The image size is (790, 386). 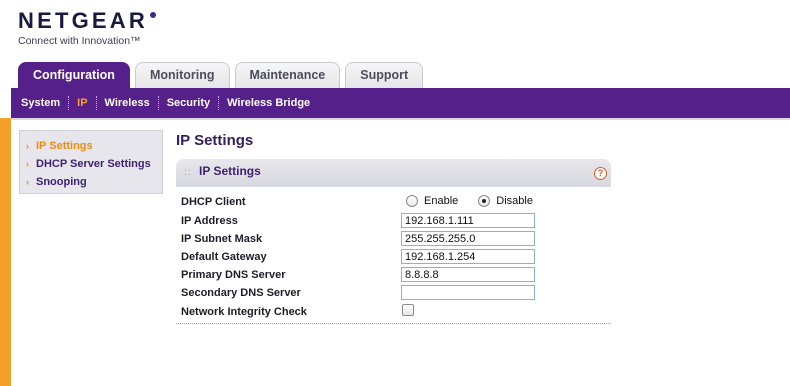 What do you see at coordinates (241, 293) in the screenshot?
I see `secondary-dns-label: Secondary DNS Server` at bounding box center [241, 293].